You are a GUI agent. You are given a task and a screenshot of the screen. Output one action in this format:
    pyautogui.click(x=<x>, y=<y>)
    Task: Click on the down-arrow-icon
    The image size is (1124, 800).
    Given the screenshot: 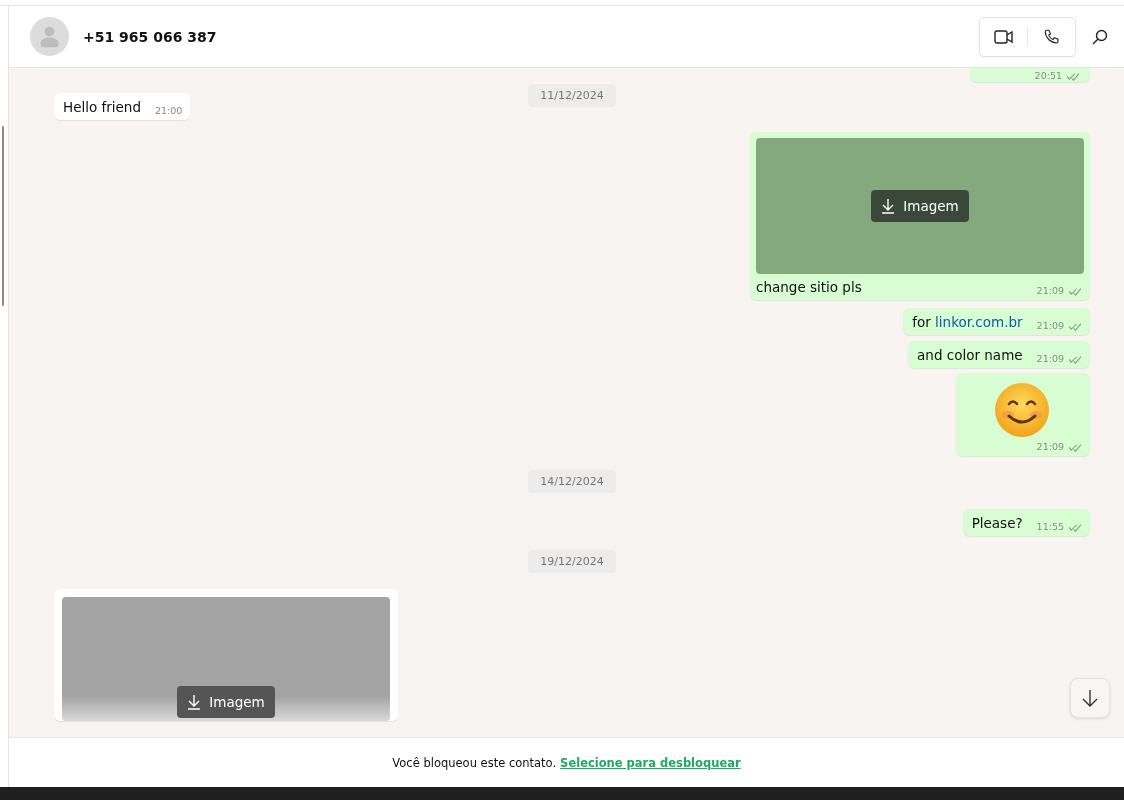 What is the action you would take?
    pyautogui.click(x=1090, y=698)
    